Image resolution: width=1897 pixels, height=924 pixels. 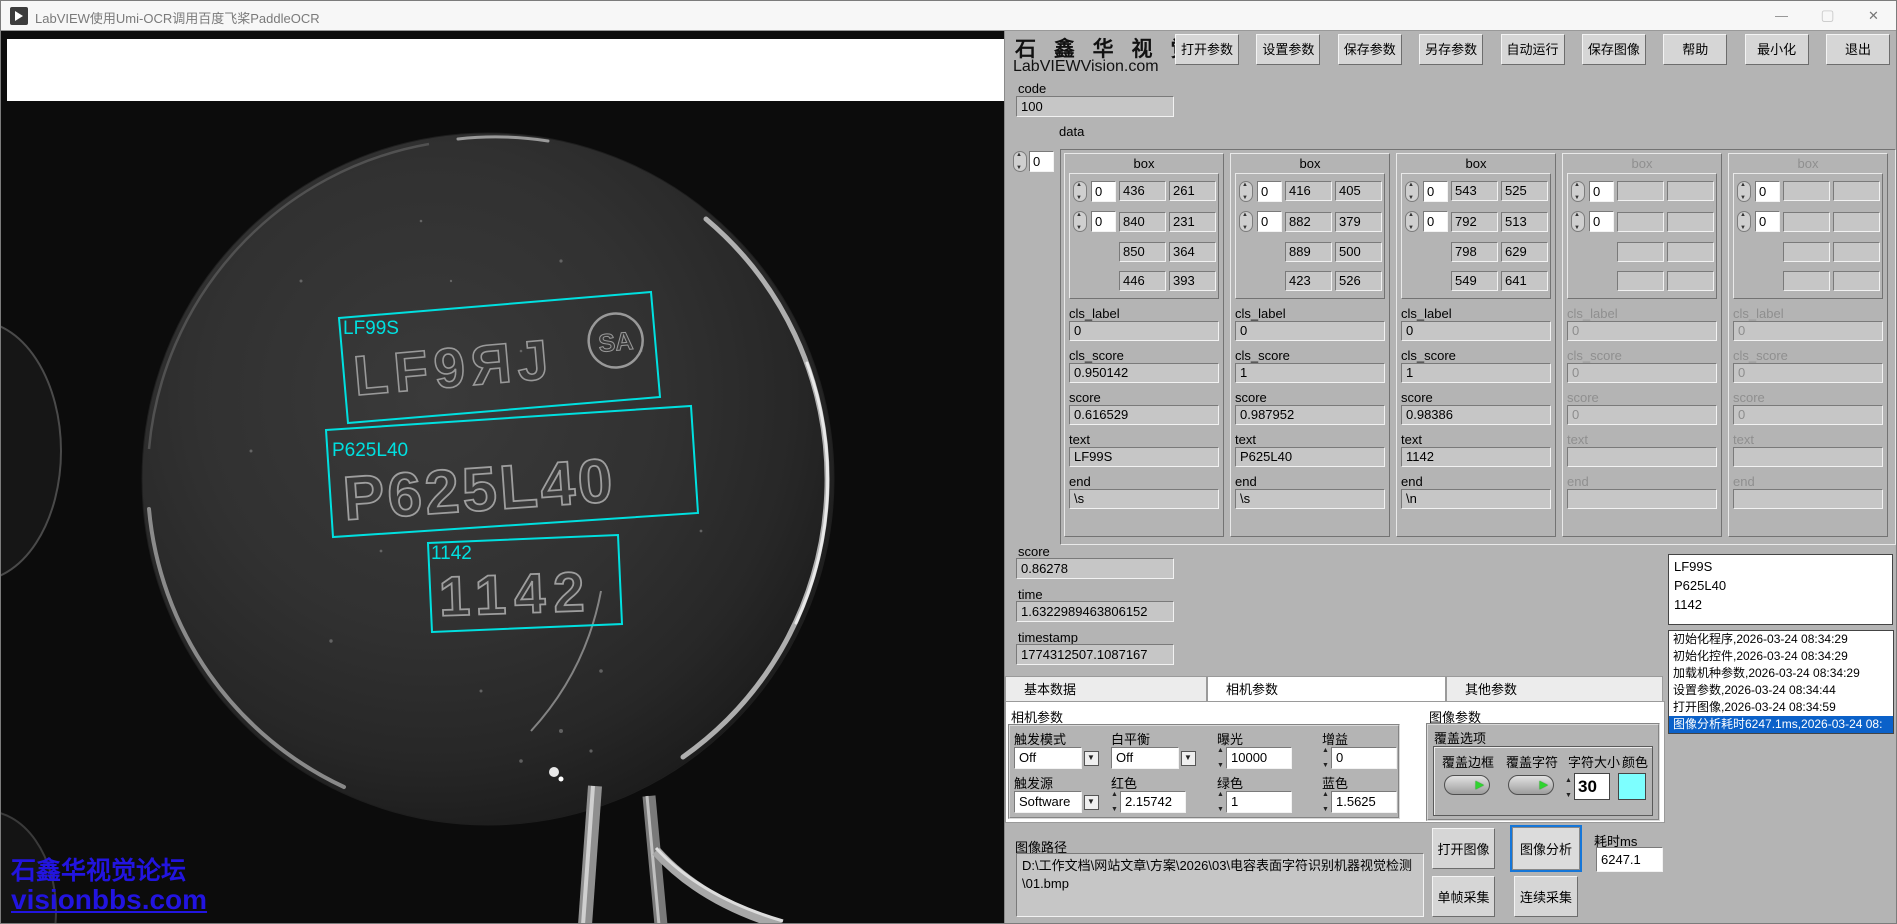 What do you see at coordinates (1124, 783) in the screenshot?
I see `red-gain-label: 红色` at bounding box center [1124, 783].